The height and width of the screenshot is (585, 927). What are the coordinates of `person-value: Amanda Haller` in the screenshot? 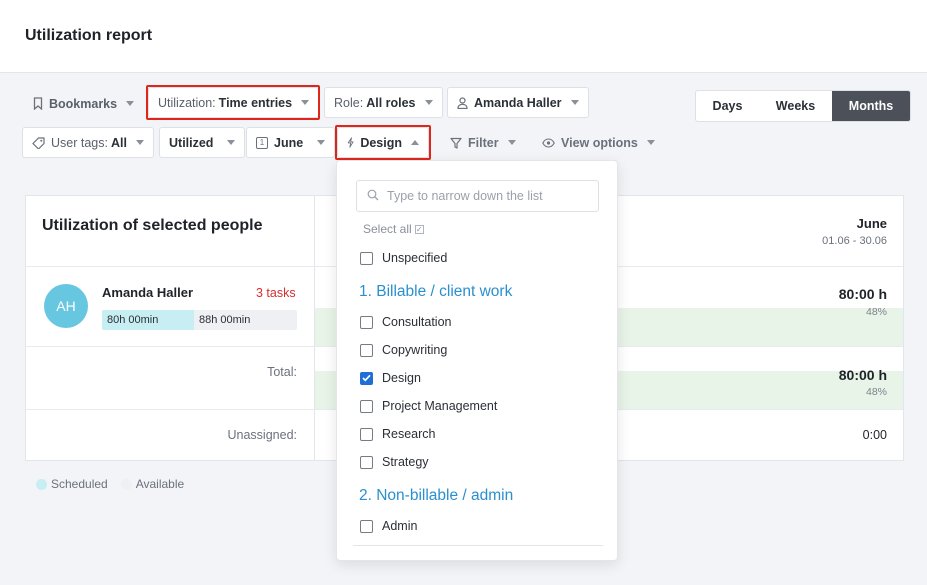 It's located at (518, 102).